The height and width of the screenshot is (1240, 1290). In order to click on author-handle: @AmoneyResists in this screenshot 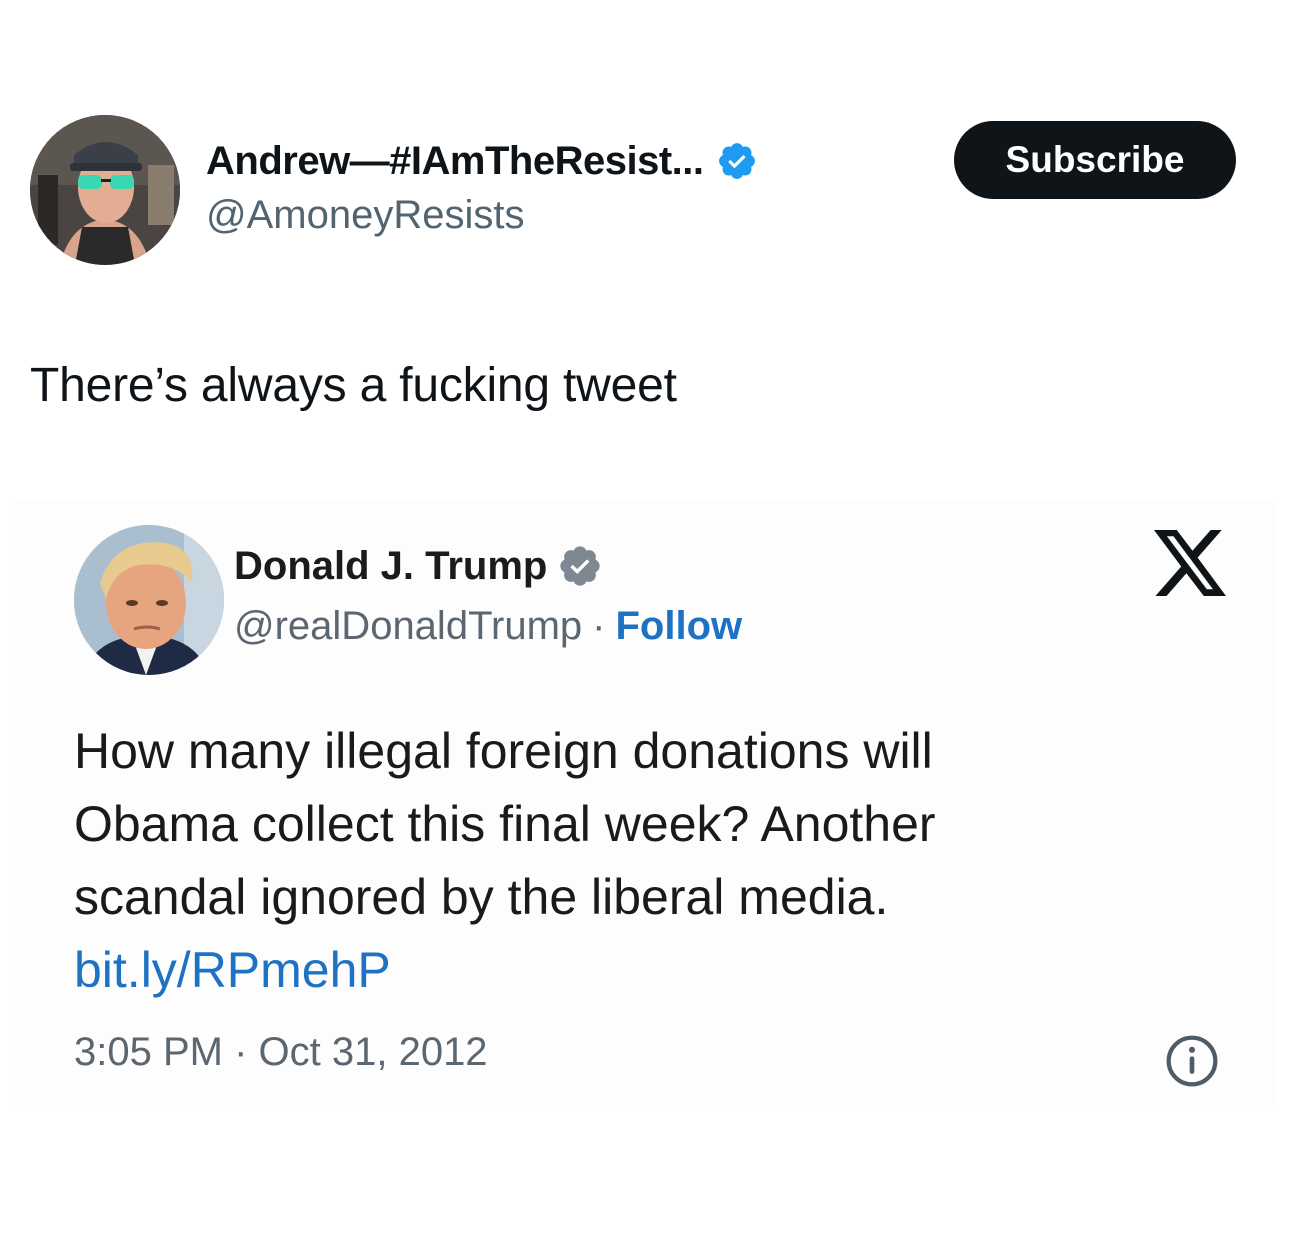, I will do `click(482, 215)`.